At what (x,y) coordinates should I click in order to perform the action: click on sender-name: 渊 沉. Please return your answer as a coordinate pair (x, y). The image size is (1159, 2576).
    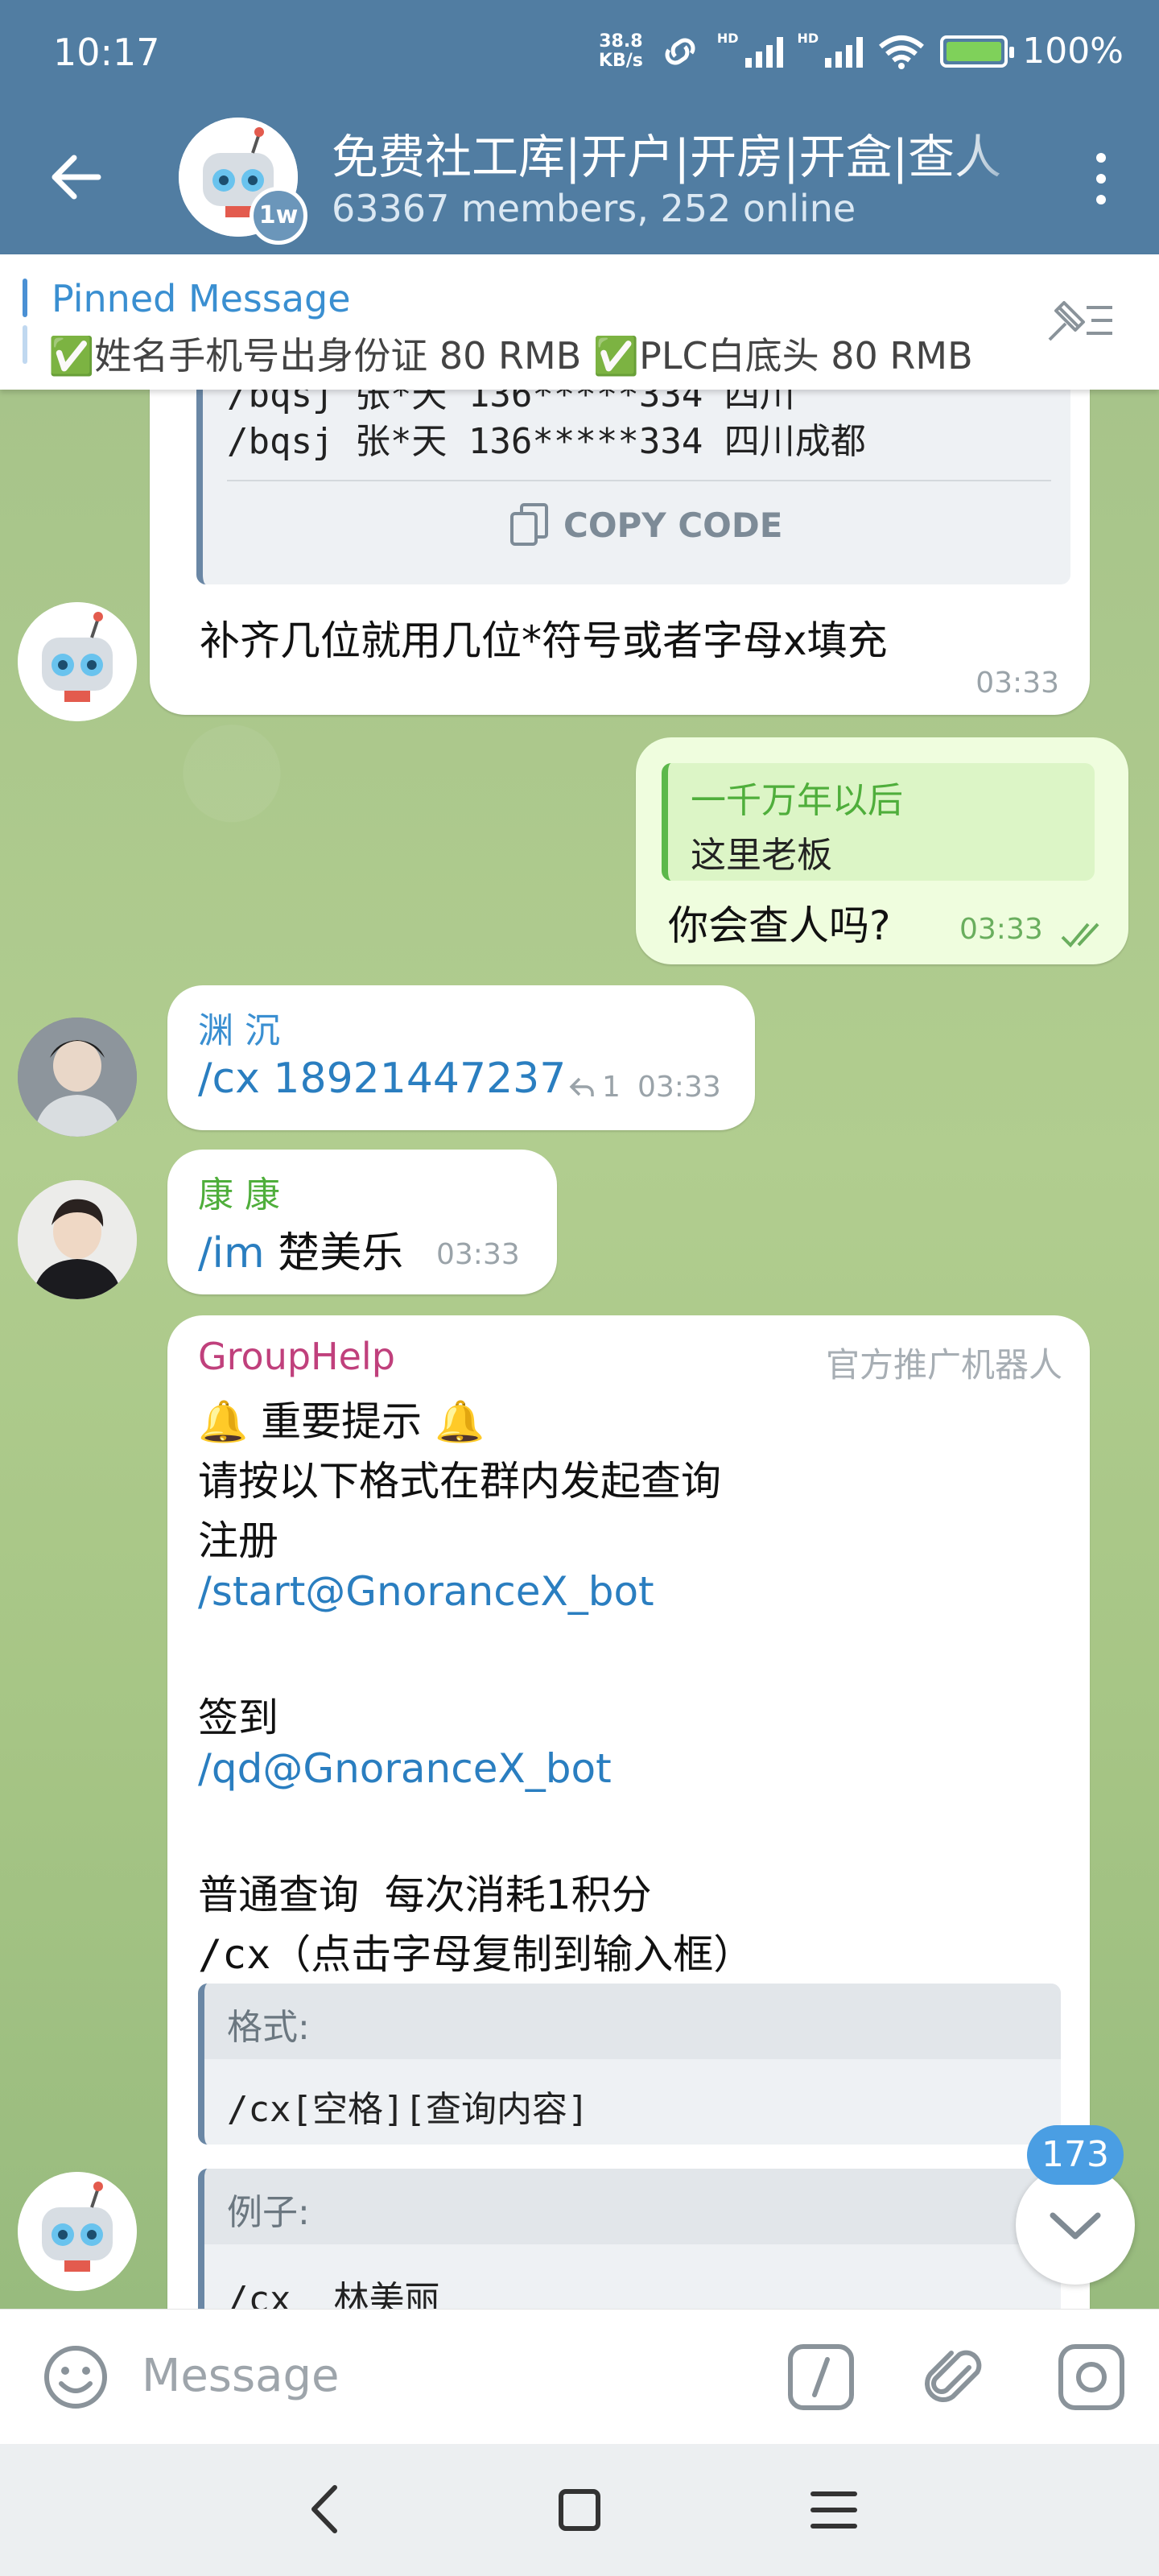
    Looking at the image, I should click on (239, 1030).